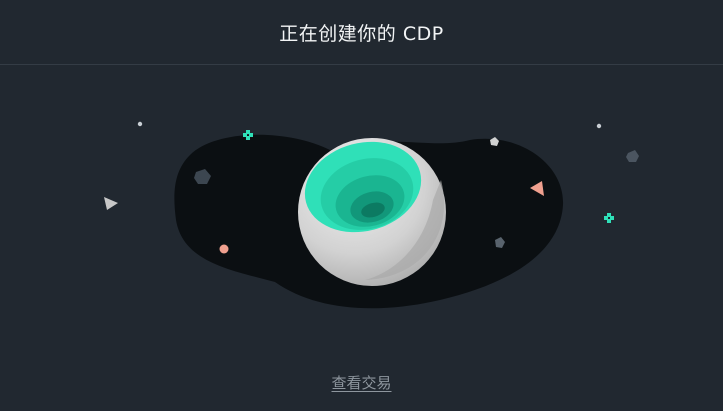 This screenshot has height=411, width=723. What do you see at coordinates (224, 249) in the screenshot?
I see `coral-dot` at bounding box center [224, 249].